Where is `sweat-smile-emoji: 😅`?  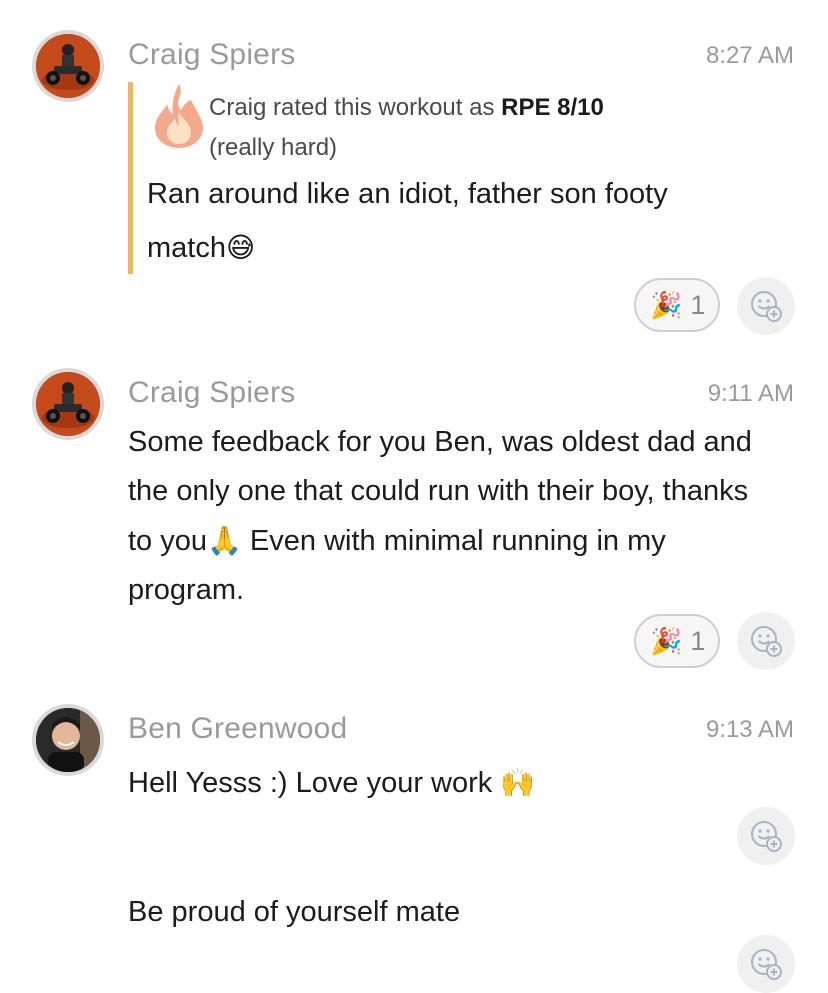 sweat-smile-emoji: 😅 is located at coordinates (240, 247).